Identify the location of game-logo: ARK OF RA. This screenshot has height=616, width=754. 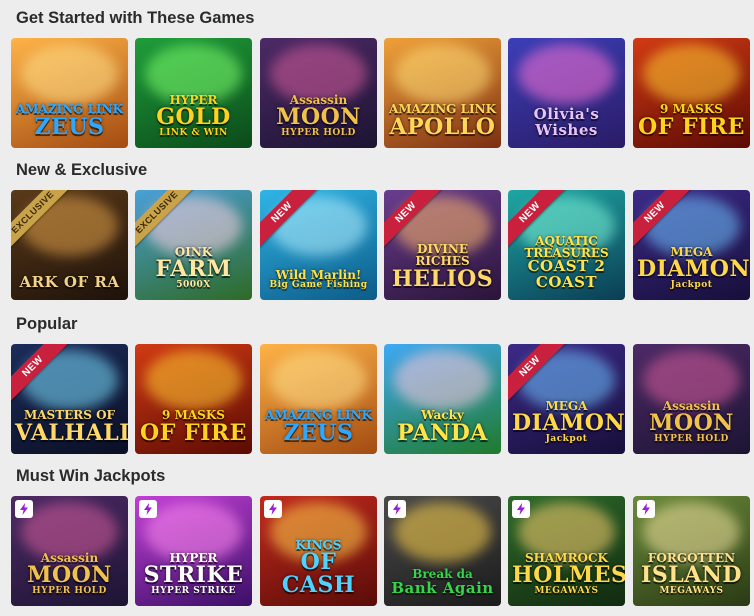
(69, 281).